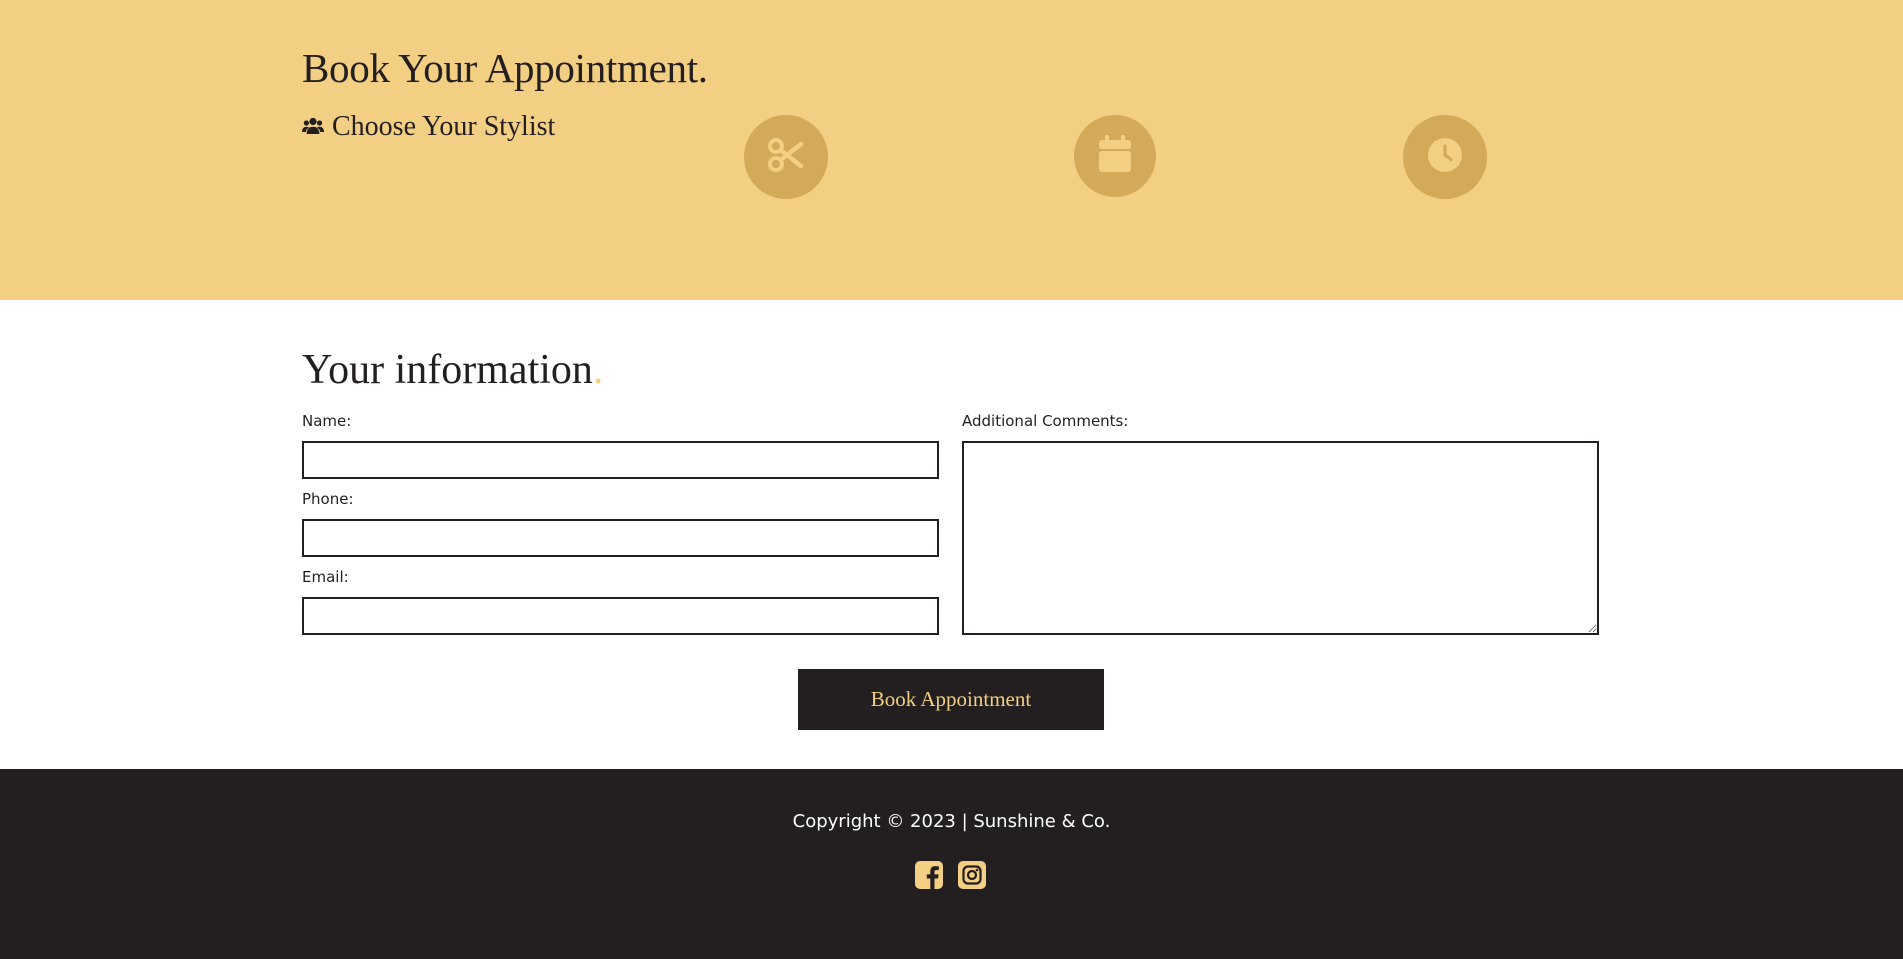  I want to click on phone-input, so click(620, 538).